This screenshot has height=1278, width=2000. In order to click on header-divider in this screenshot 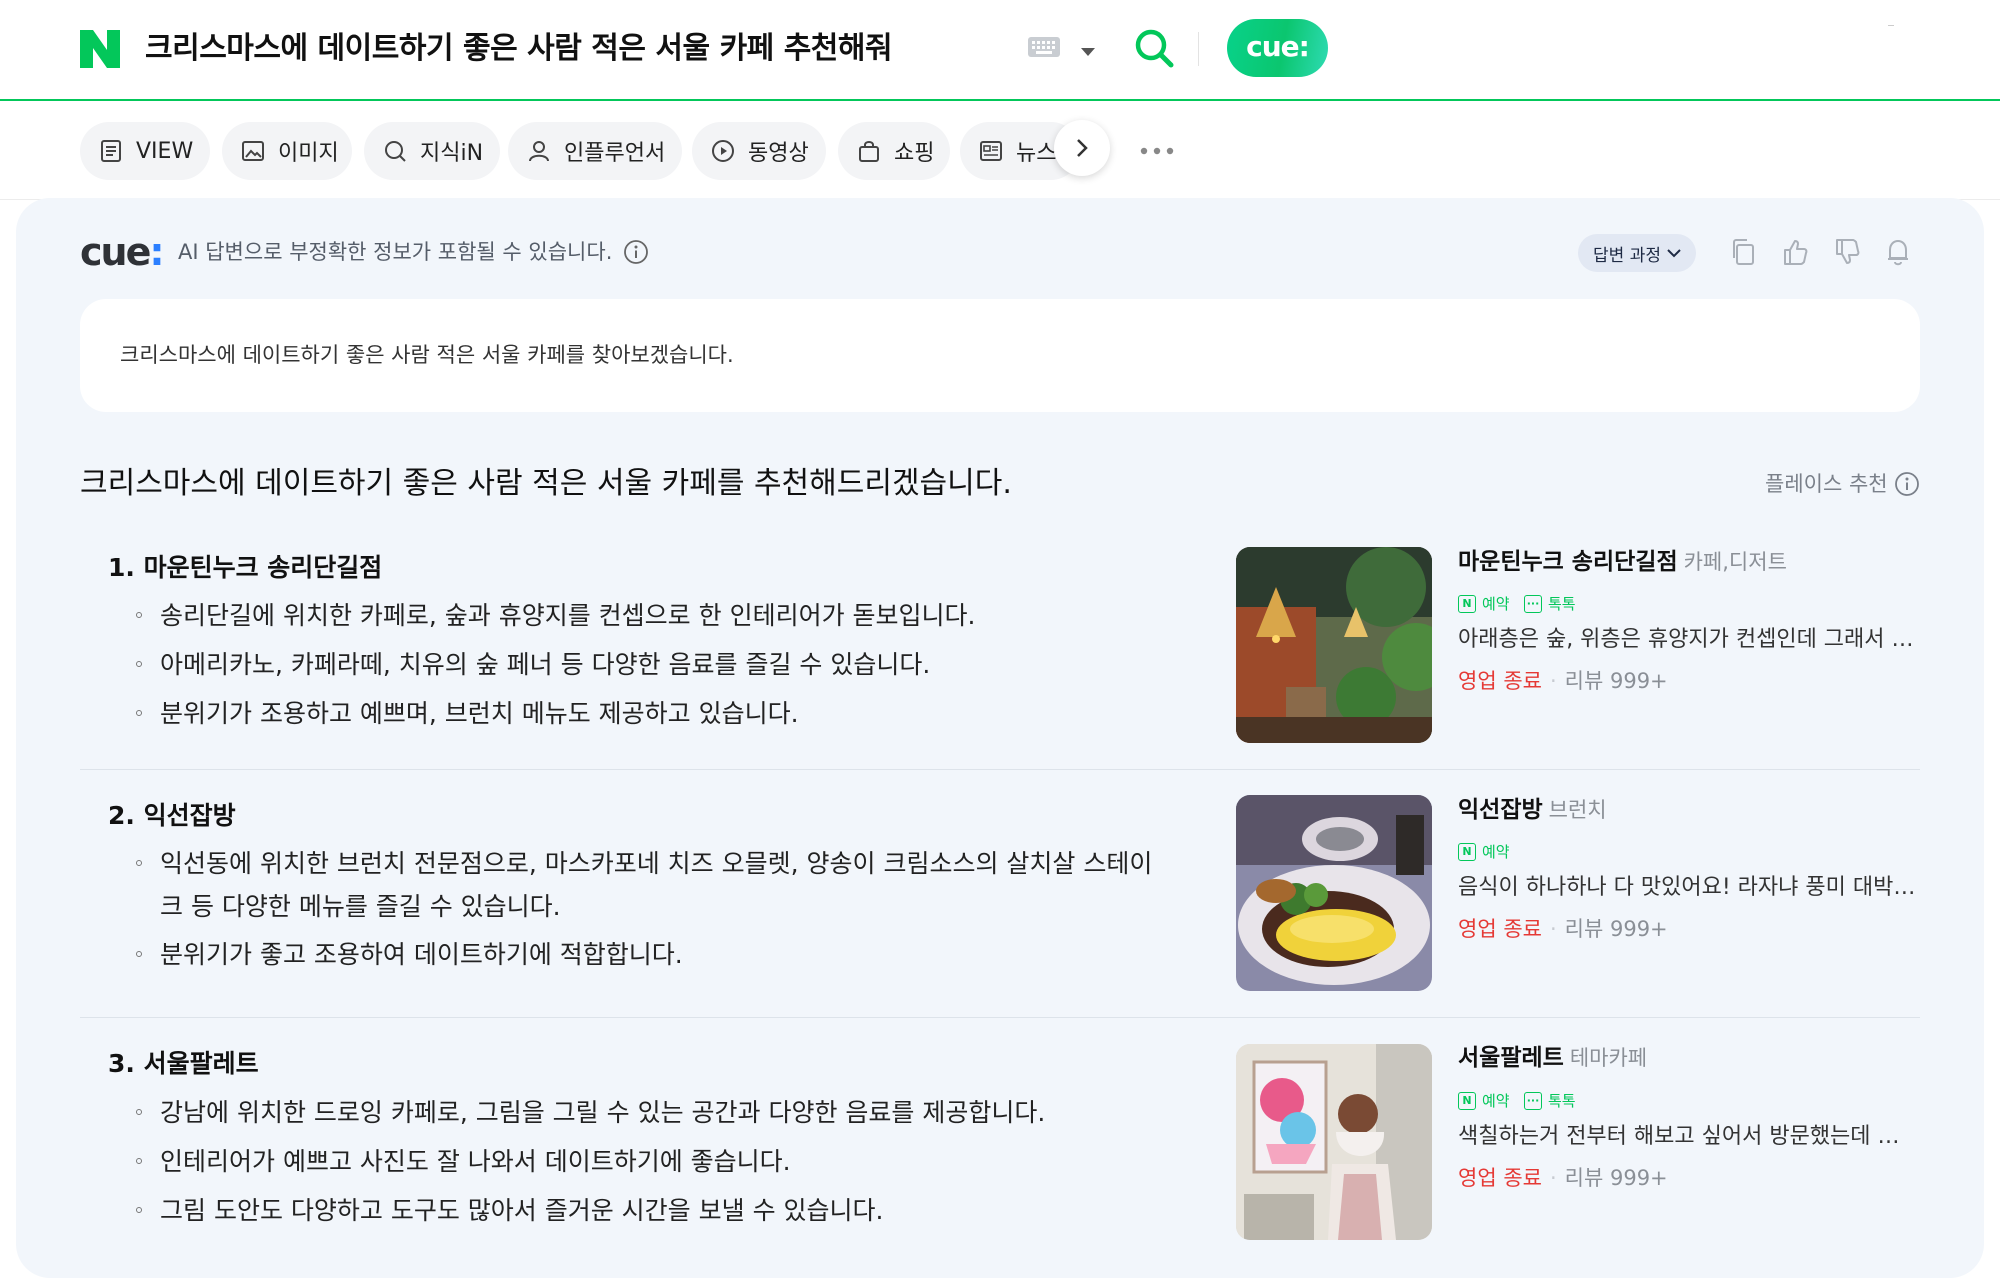, I will do `click(1198, 49)`.